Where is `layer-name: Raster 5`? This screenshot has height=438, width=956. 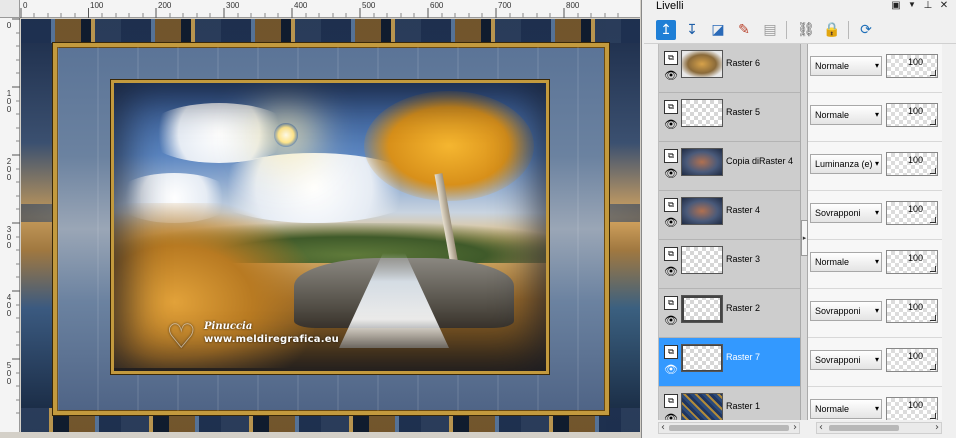 layer-name: Raster 5 is located at coordinates (743, 112).